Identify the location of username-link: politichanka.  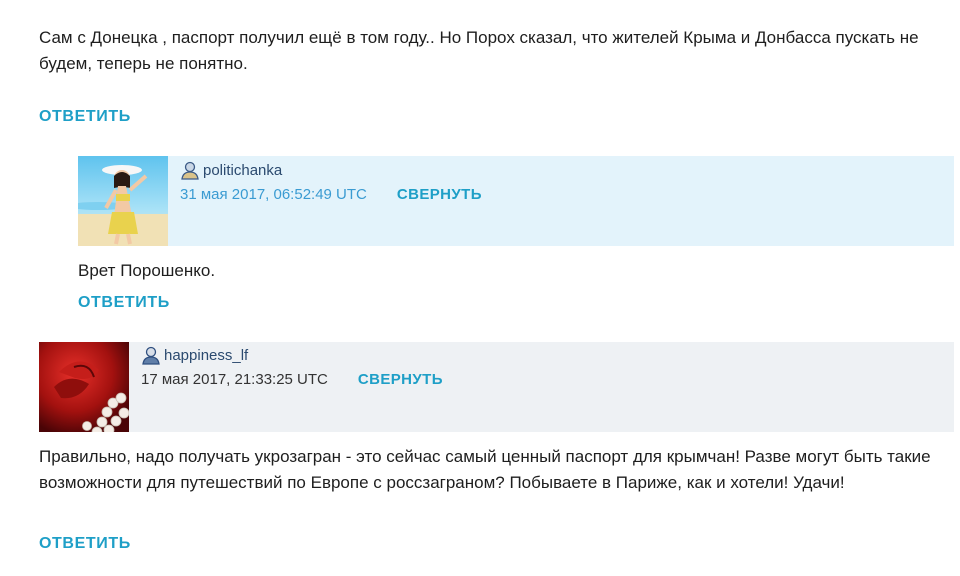
(242, 170).